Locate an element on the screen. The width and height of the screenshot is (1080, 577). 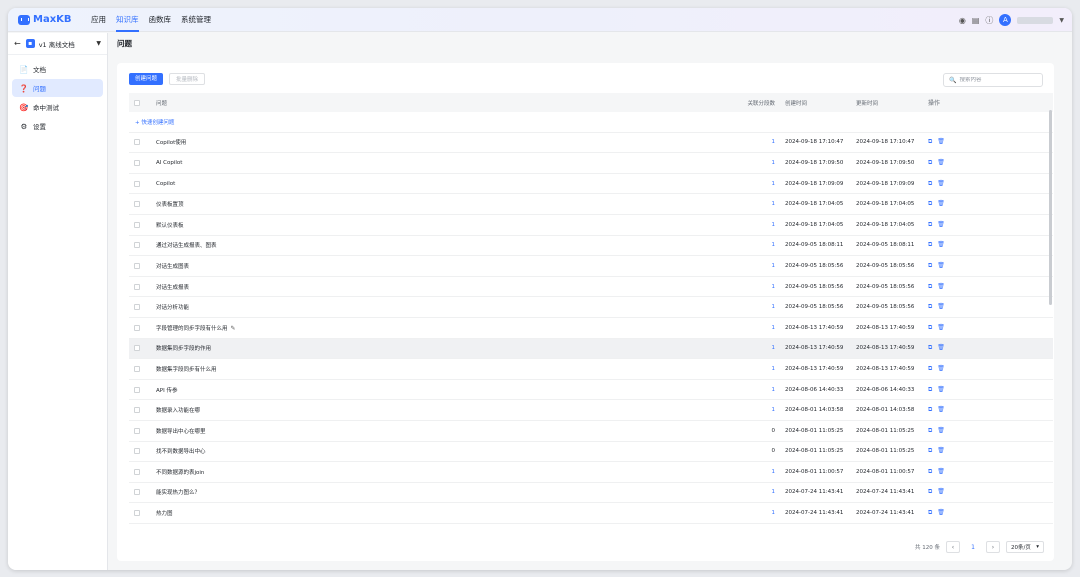
sidebar-item-3: ⚙ 设置 is located at coordinates (57, 126).